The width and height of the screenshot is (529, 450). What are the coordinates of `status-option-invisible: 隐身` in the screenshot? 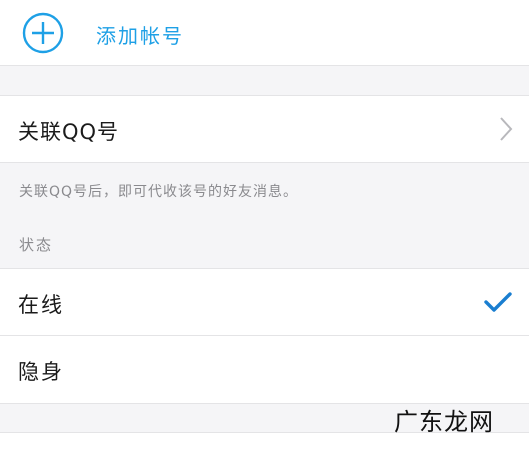 It's located at (264, 369).